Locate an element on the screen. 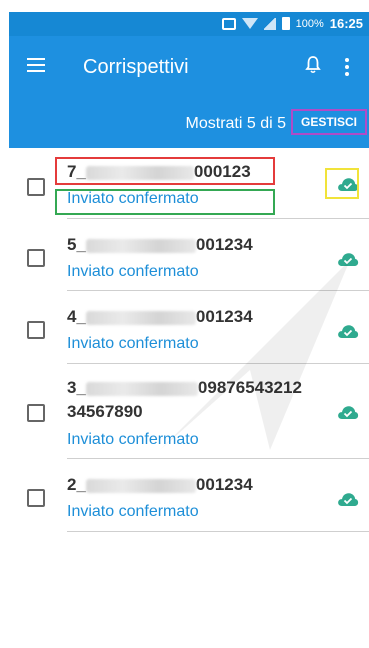  vibrate-icon is located at coordinates (228, 23).